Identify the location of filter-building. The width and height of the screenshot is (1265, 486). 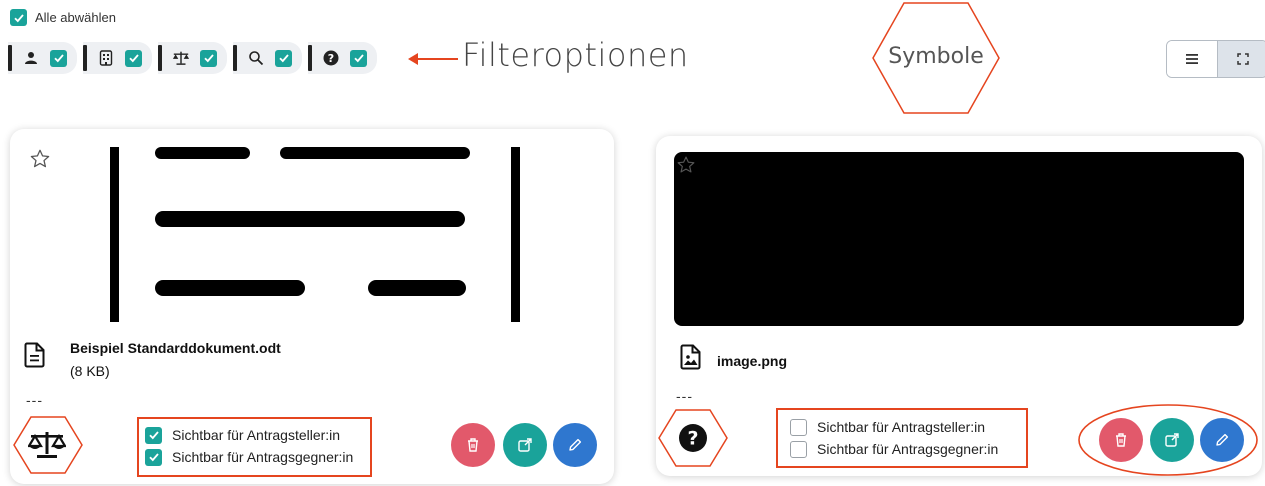
(117, 58).